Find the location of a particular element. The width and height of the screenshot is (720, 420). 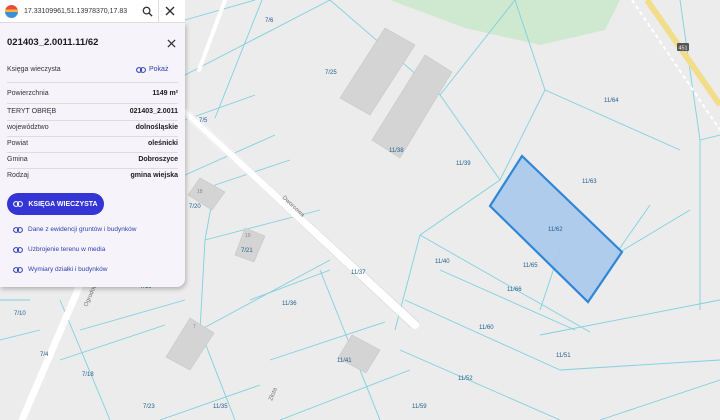

coordinates-input is located at coordinates (80, 11).